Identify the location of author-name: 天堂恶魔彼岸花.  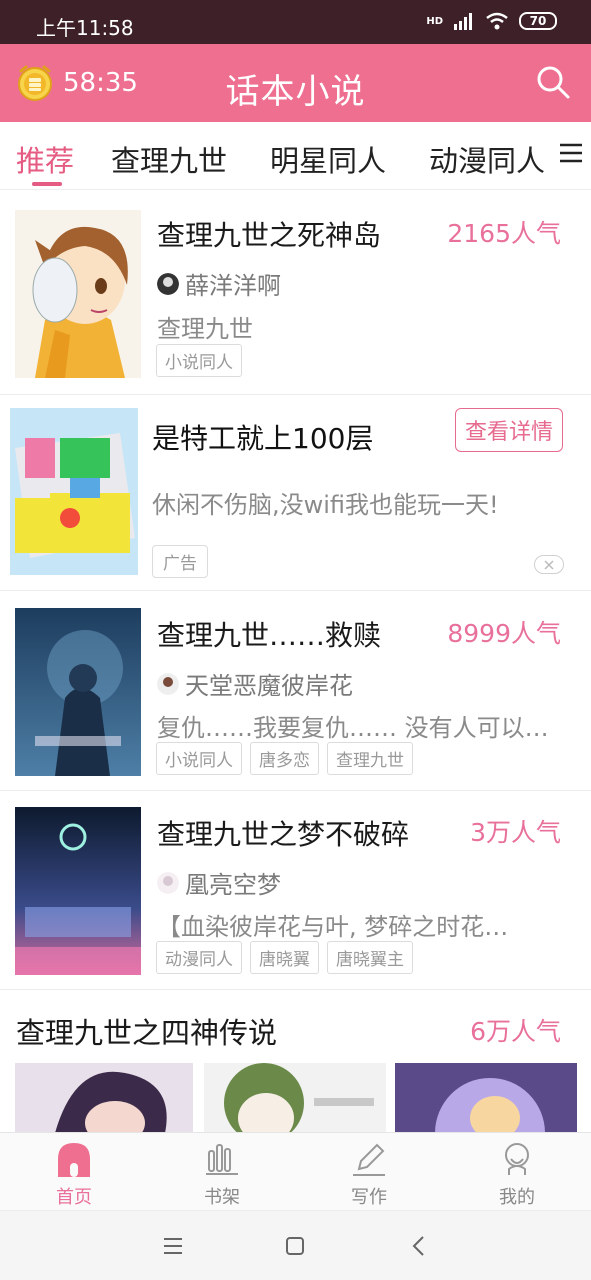
(269, 686).